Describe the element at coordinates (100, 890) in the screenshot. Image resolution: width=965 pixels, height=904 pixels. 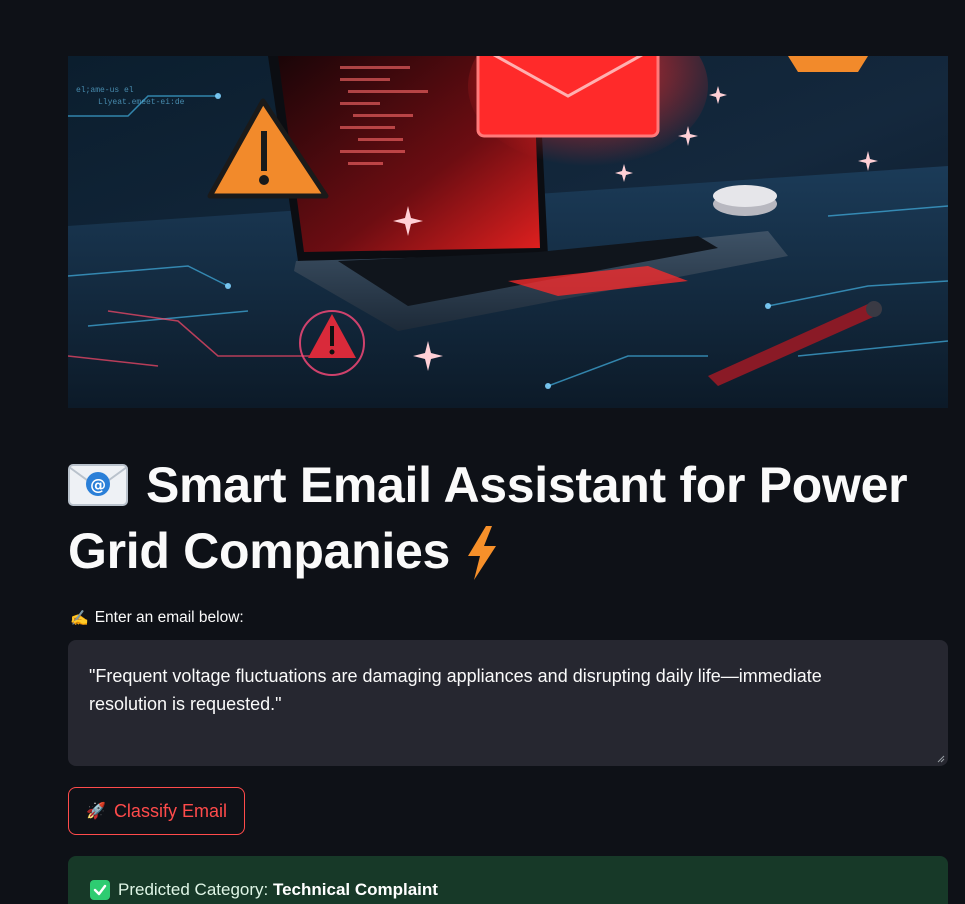
I see `check-mark-icon` at that location.